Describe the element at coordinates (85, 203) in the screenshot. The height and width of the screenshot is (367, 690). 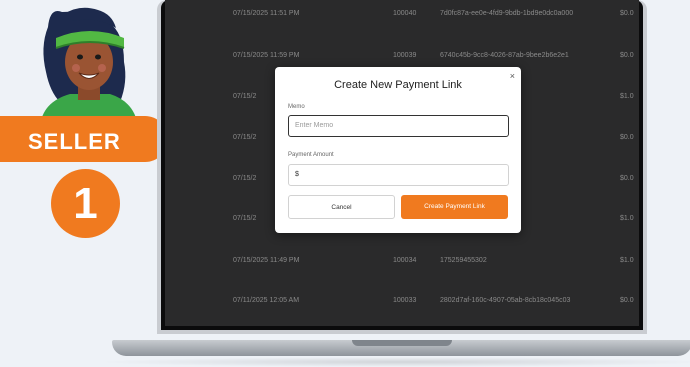
I see `step-number-badge: 1` at that location.